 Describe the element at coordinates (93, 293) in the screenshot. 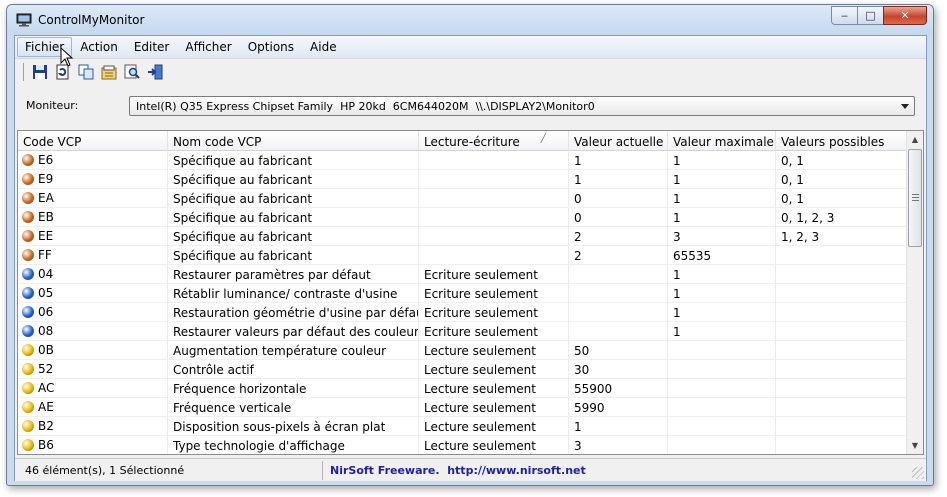

I see `cell-code: 05` at that location.